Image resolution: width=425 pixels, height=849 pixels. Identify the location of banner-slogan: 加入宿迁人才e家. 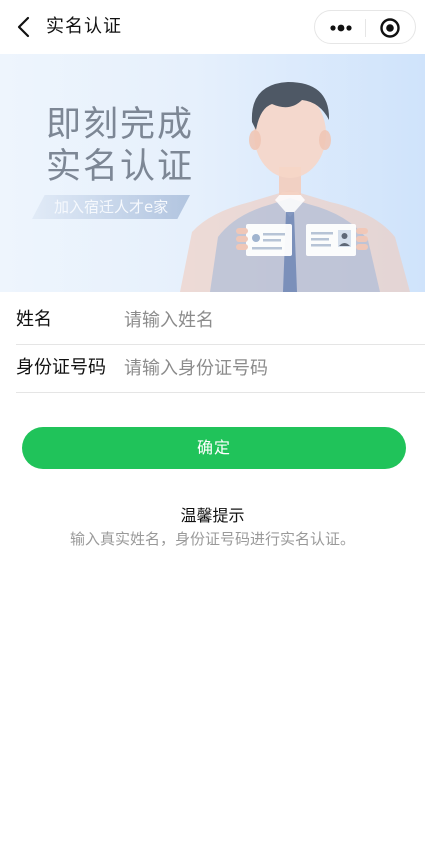
(111, 207).